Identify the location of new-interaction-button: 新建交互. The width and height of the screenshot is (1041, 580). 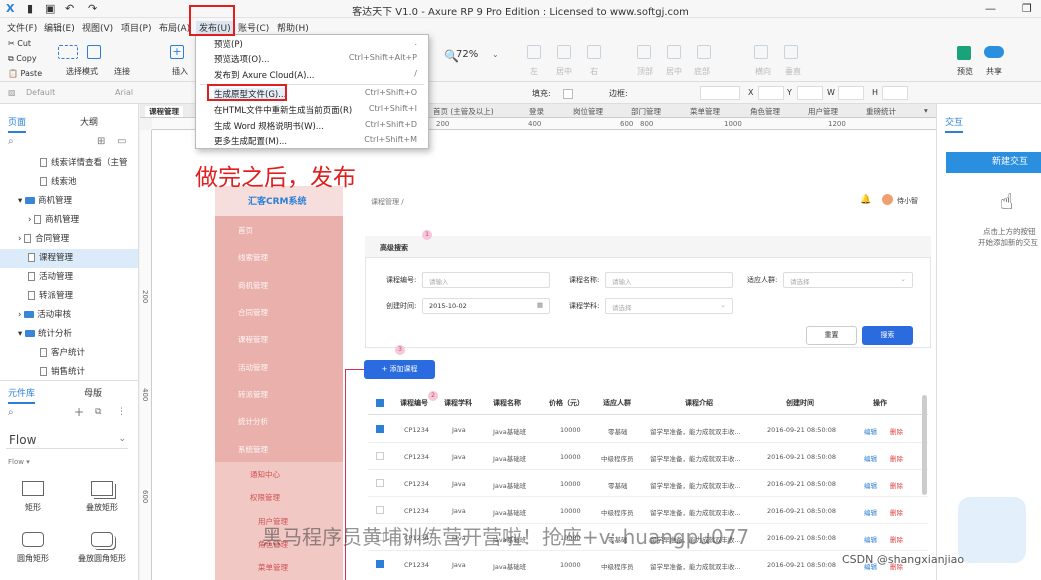
(993, 162).